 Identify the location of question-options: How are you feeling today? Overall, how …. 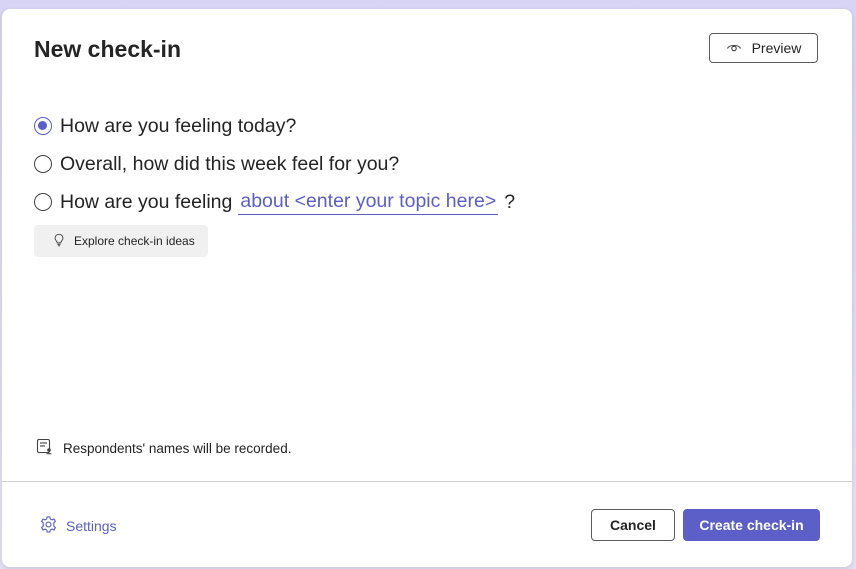
(274, 164).